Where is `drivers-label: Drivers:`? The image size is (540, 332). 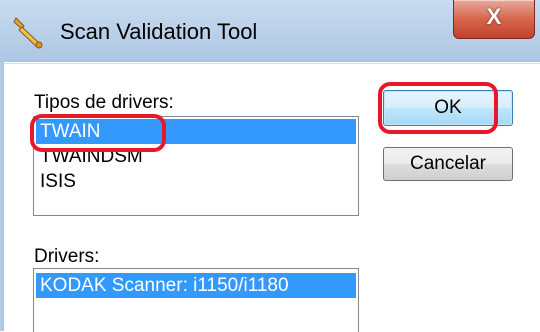
drivers-label: Drivers: is located at coordinates (67, 256).